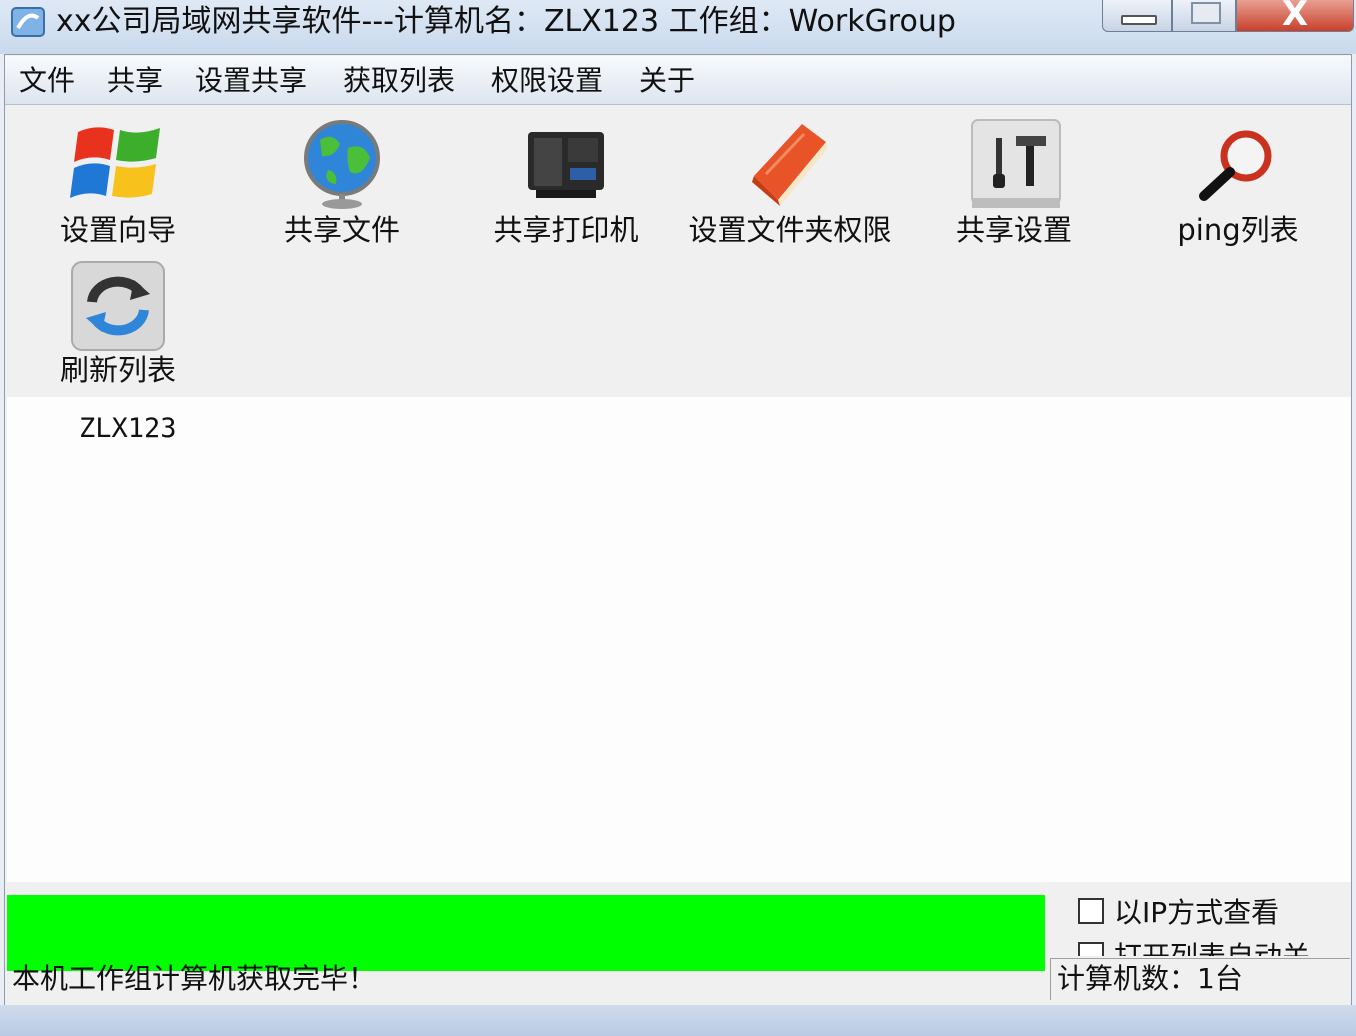 The image size is (1356, 1036). I want to click on menu-share: 共享, so click(135, 81).